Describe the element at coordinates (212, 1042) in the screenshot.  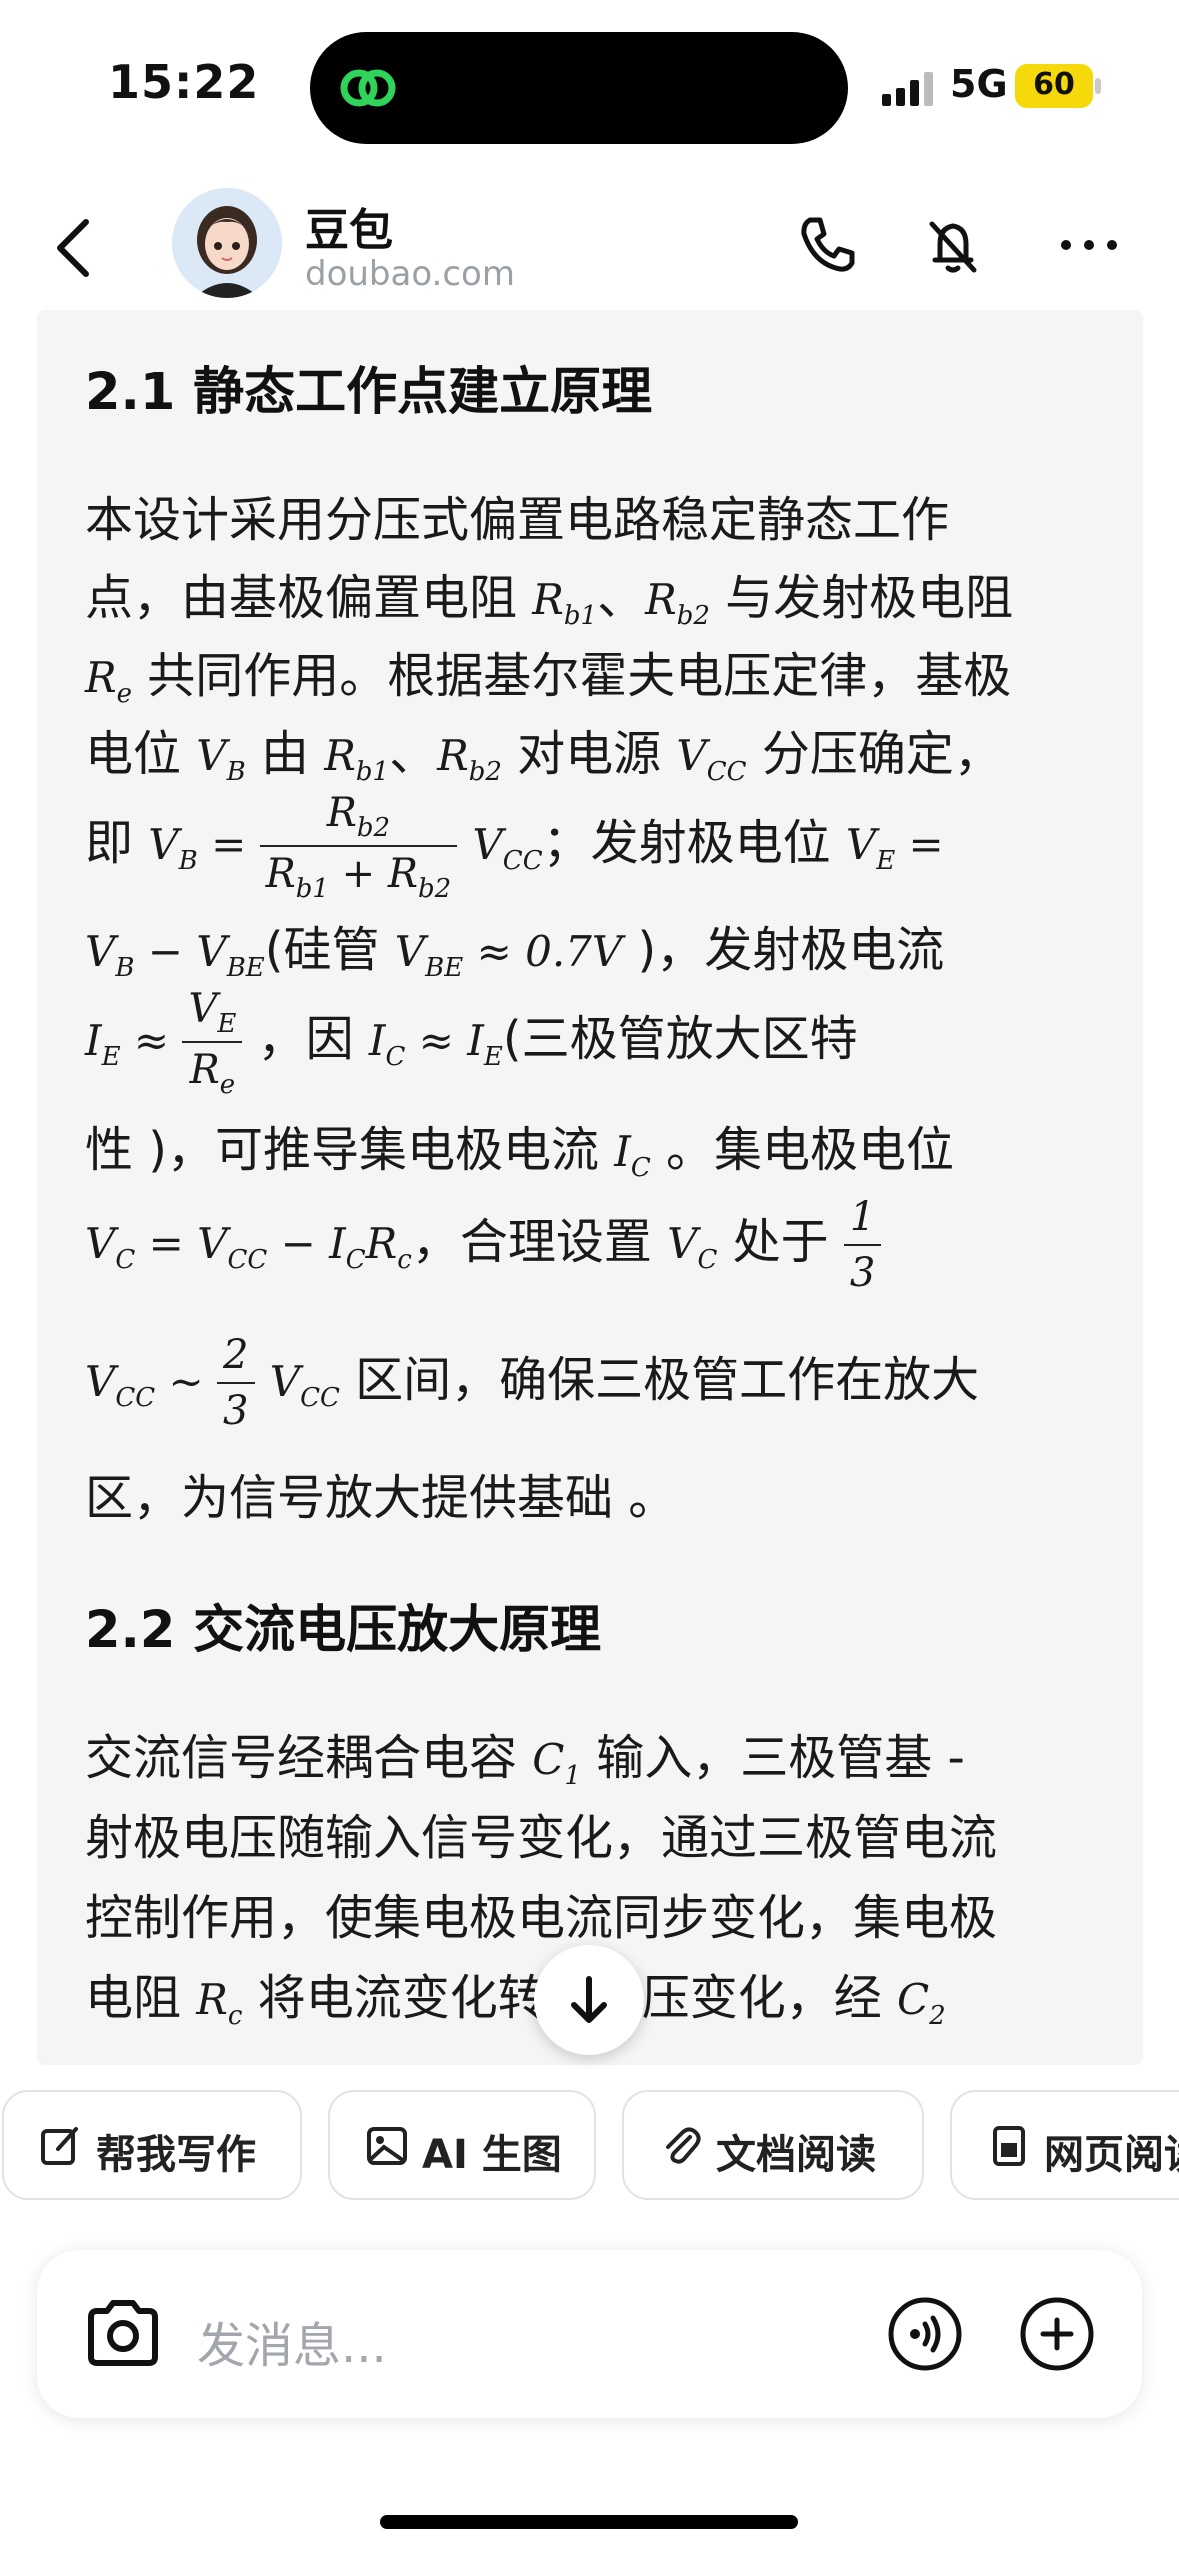
I see `fraction: VE Re` at that location.